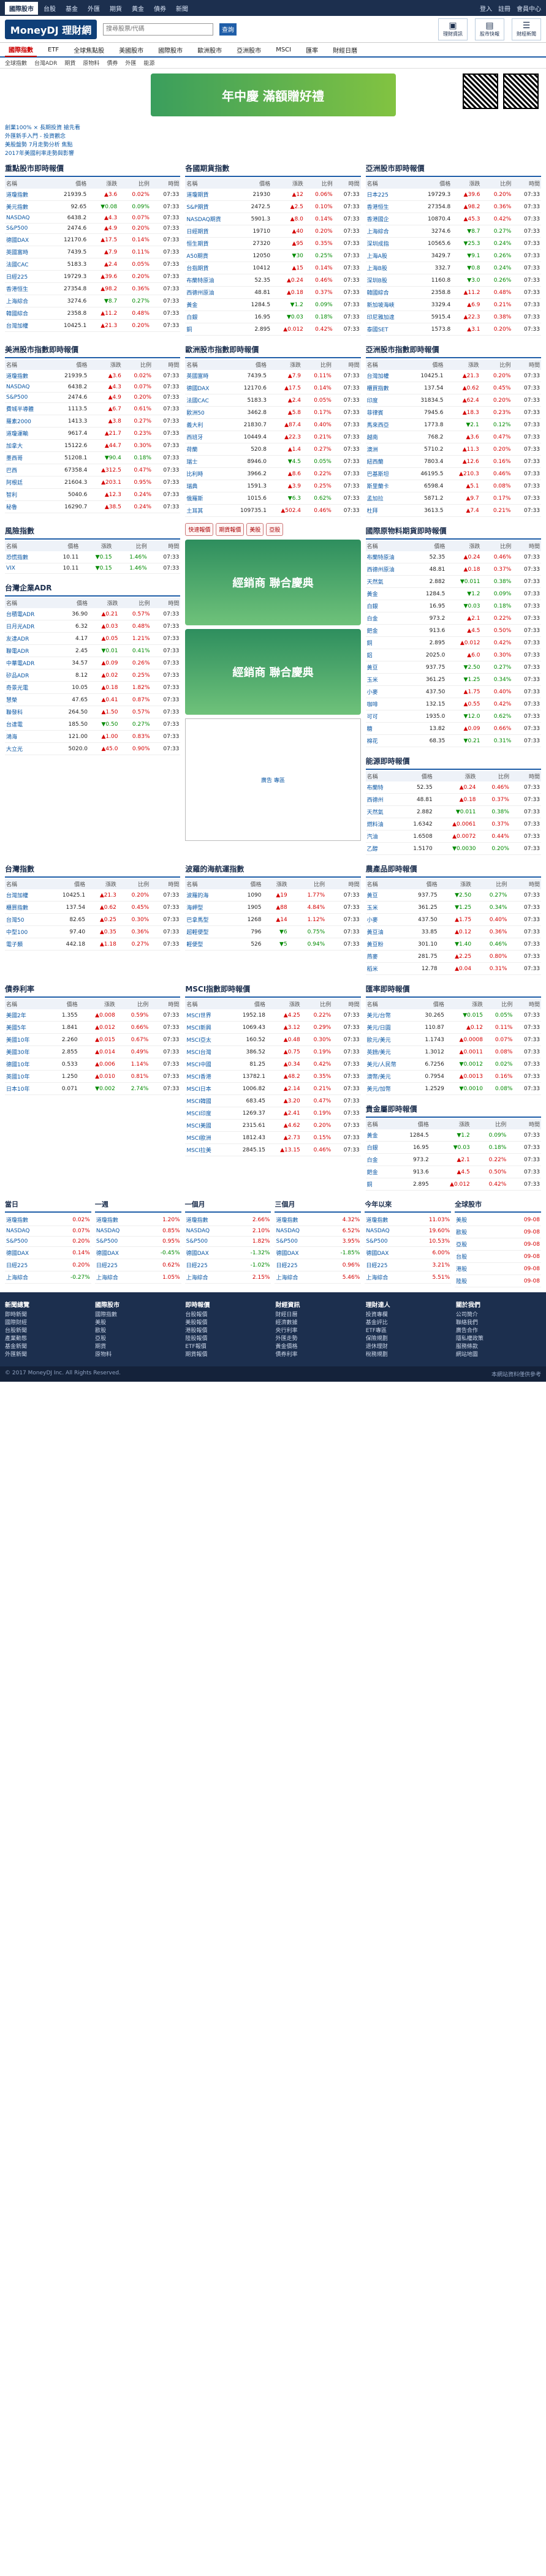  I want to click on symbol-name: 台積電ADR, so click(30, 614).